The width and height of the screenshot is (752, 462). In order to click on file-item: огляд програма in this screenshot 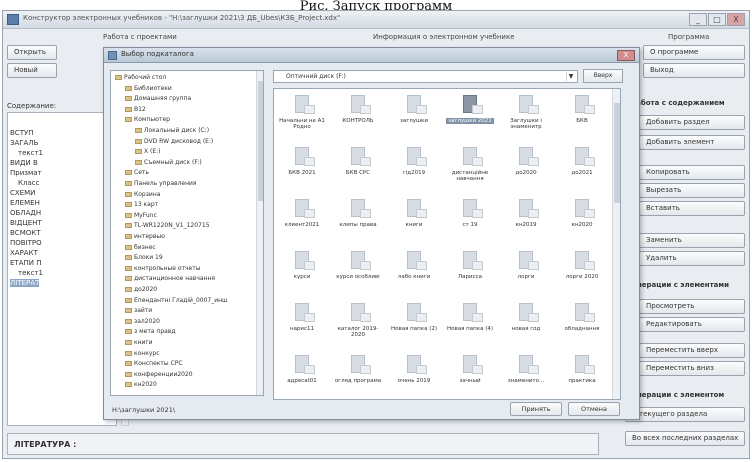, I will do `click(358, 377)`.